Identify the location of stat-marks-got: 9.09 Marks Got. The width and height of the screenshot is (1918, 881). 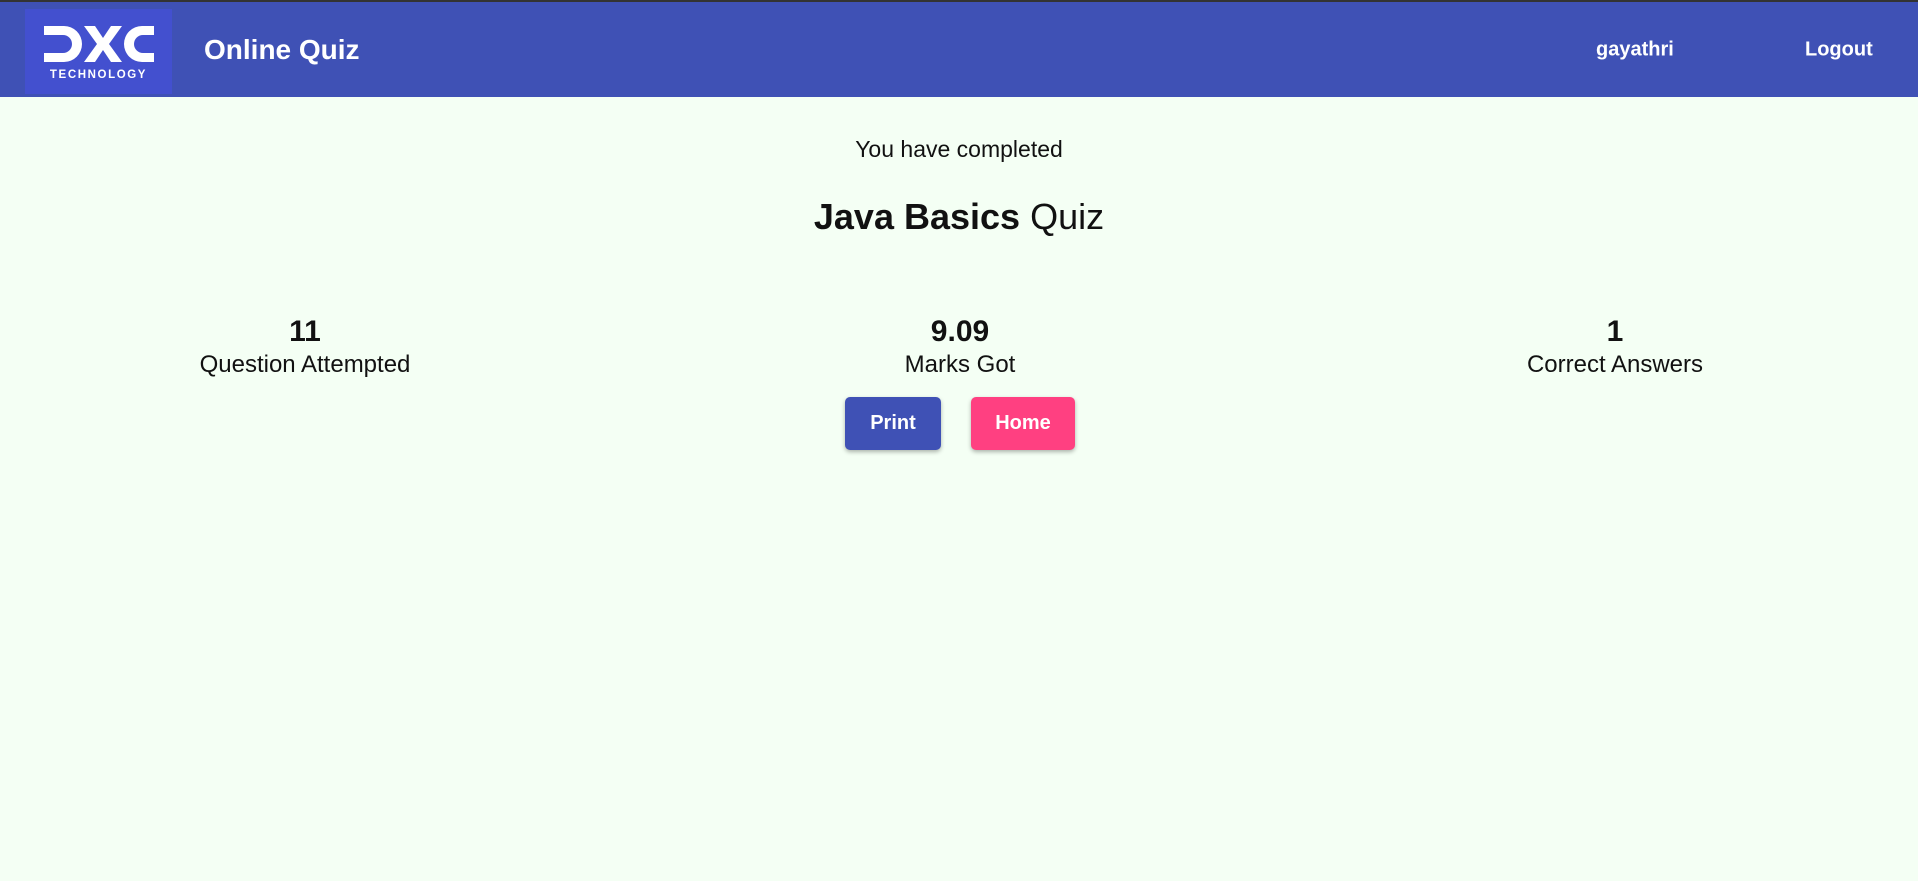
(960, 347).